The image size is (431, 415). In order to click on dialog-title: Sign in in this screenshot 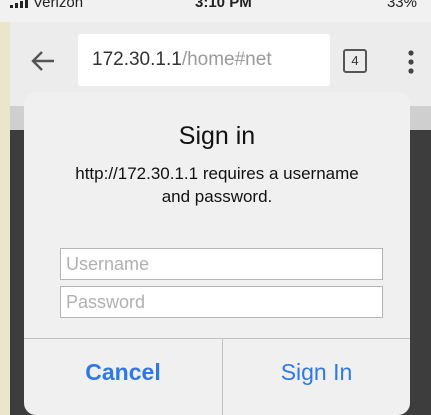, I will do `click(217, 136)`.